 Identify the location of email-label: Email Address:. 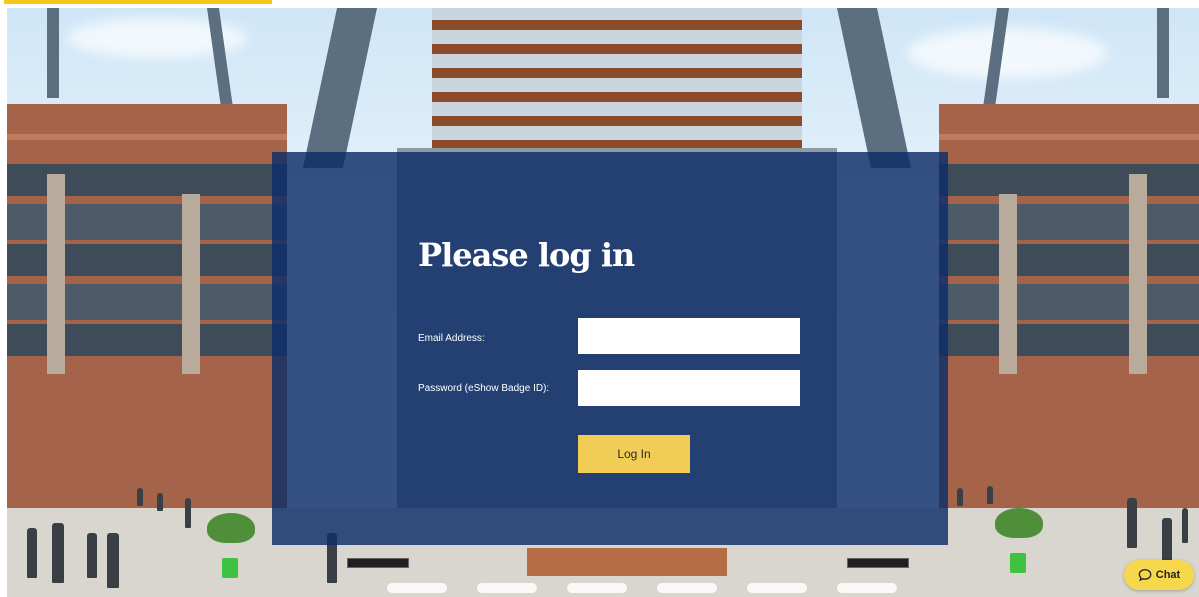
(451, 338).